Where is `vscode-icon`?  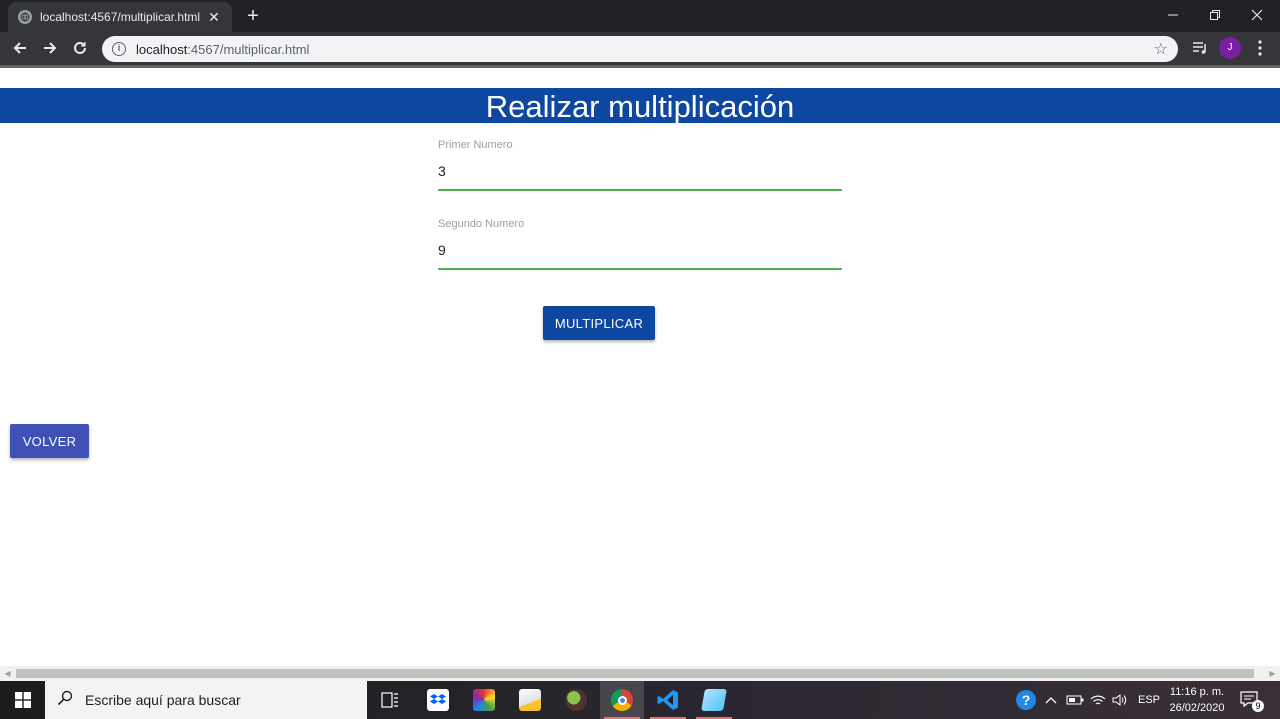
vscode-icon is located at coordinates (668, 700).